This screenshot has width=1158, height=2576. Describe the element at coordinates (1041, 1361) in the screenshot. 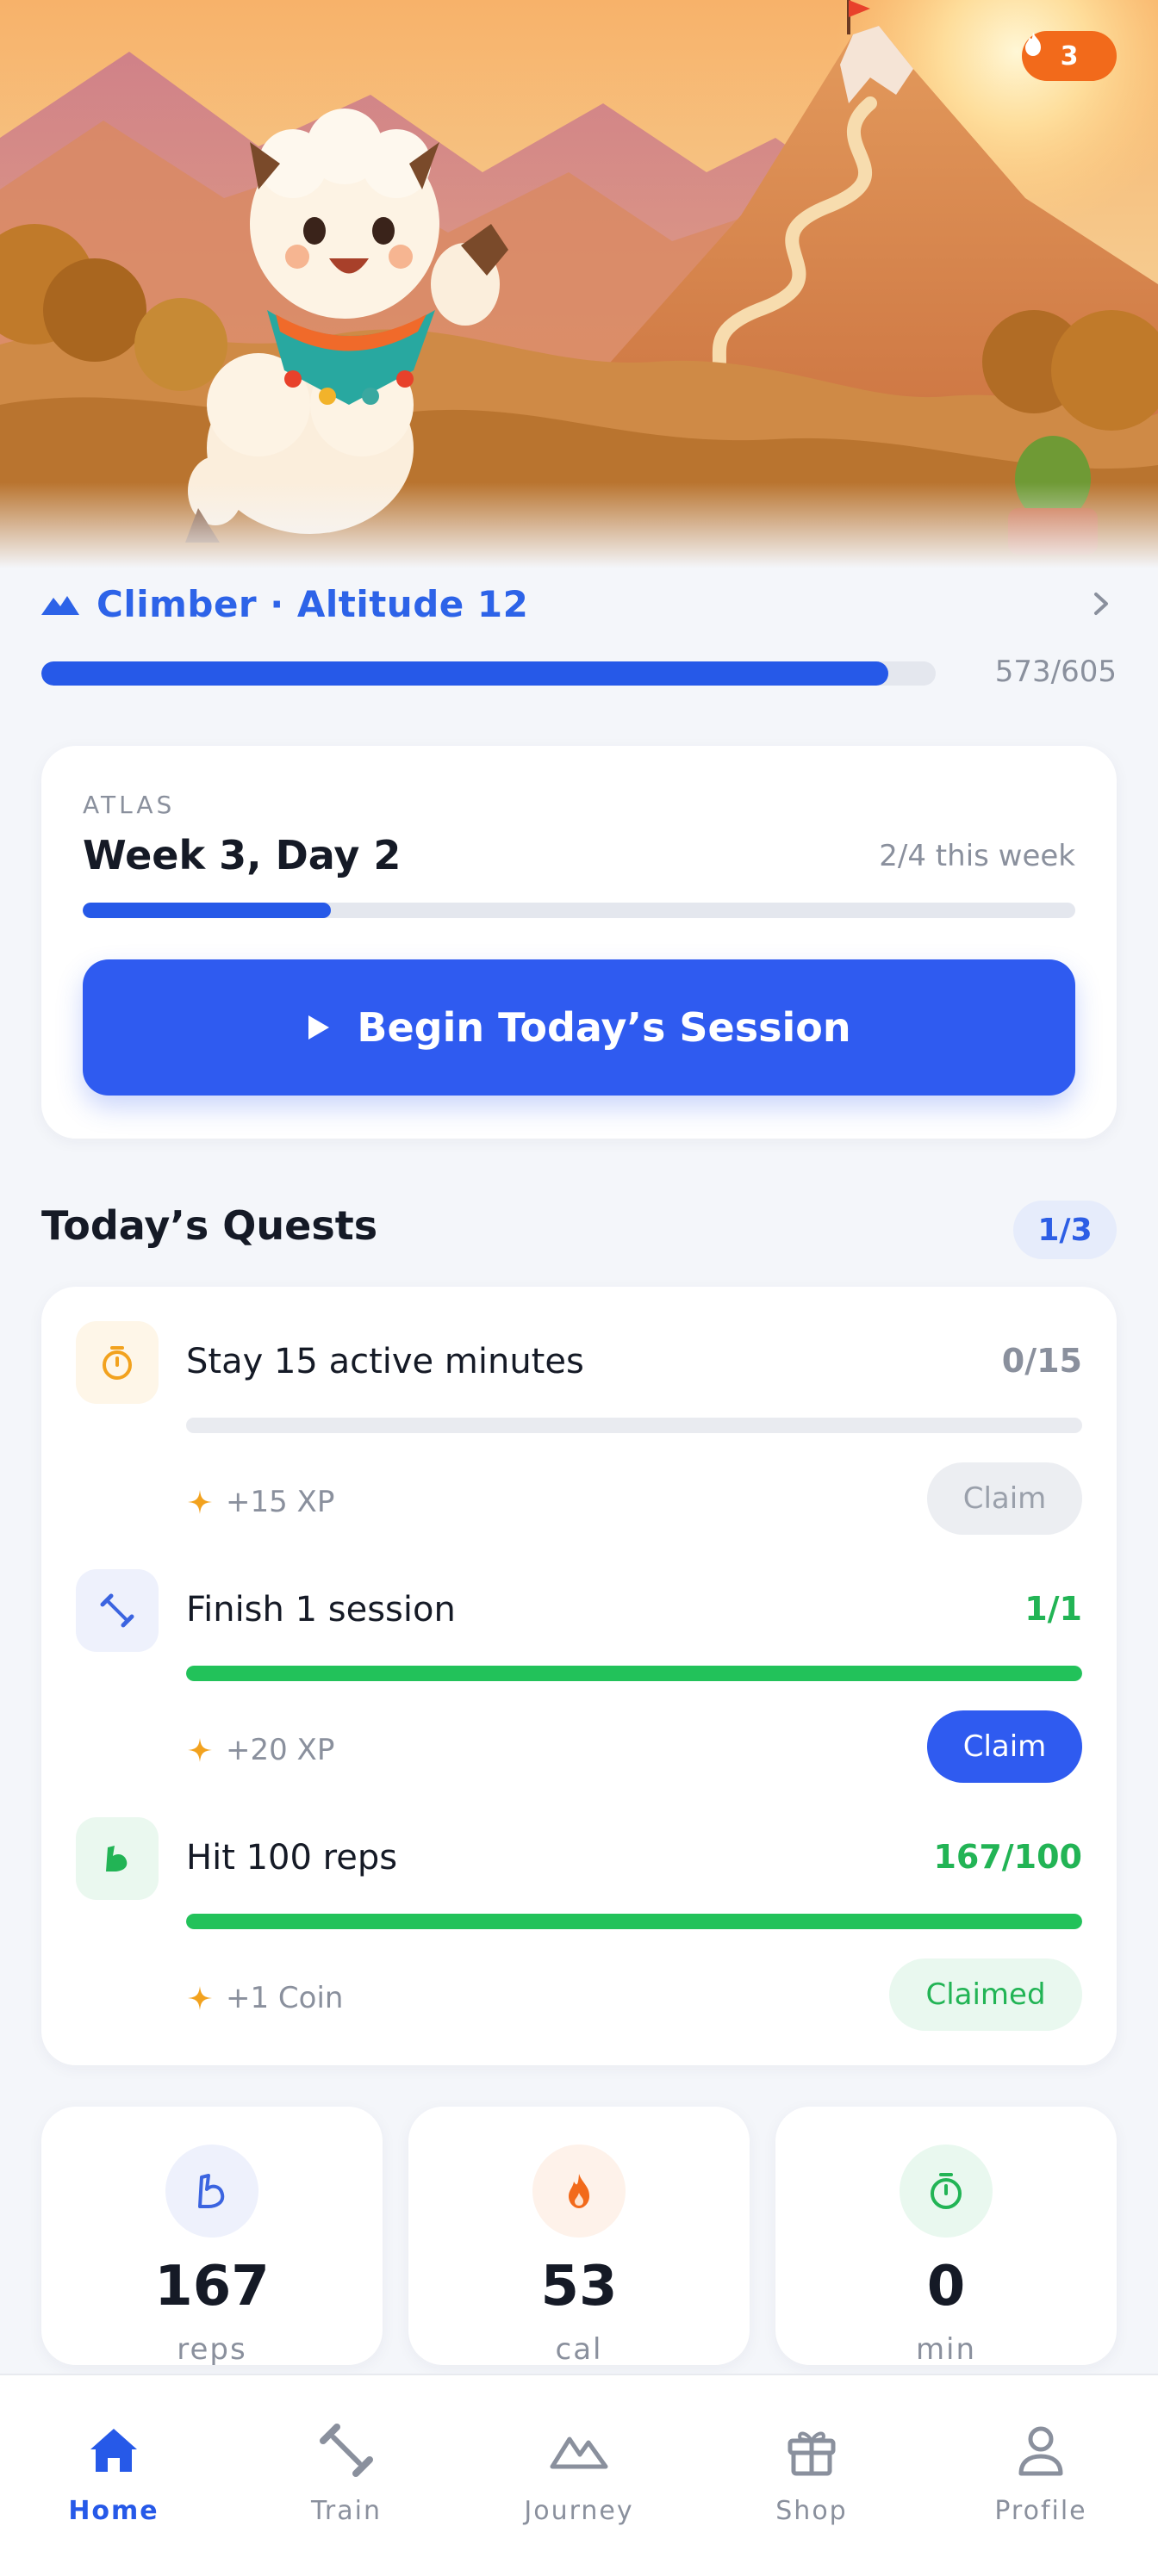

I see `quest-progress-text: 0/15` at that location.